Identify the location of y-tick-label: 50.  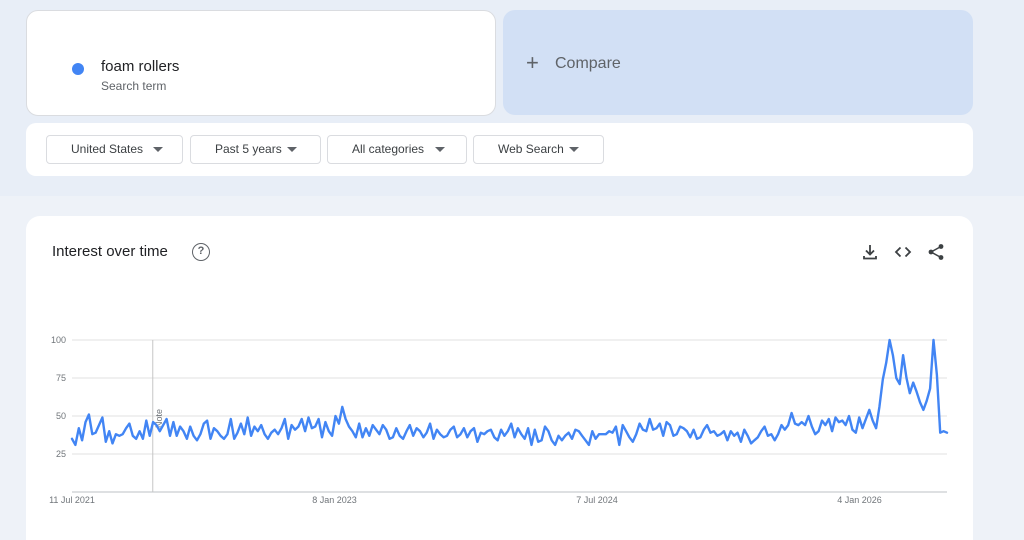
(61, 416).